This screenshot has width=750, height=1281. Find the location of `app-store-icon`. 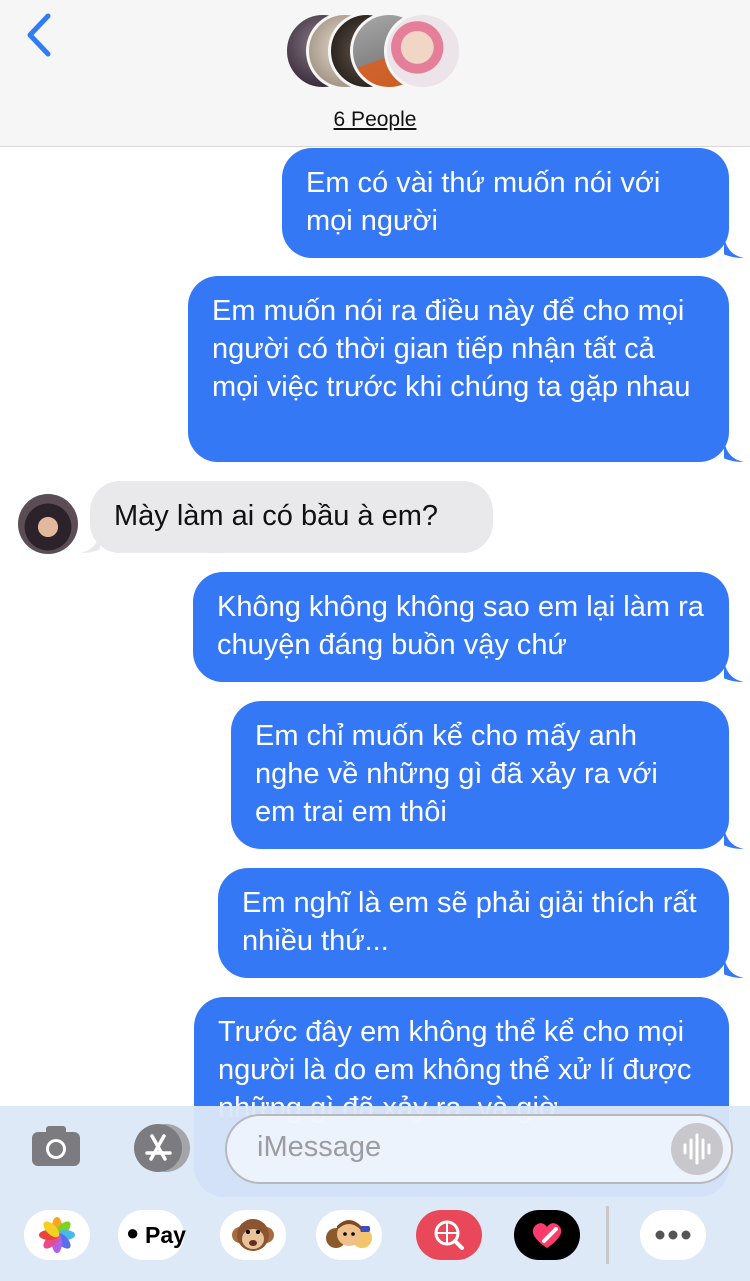

app-store-icon is located at coordinates (159, 1148).